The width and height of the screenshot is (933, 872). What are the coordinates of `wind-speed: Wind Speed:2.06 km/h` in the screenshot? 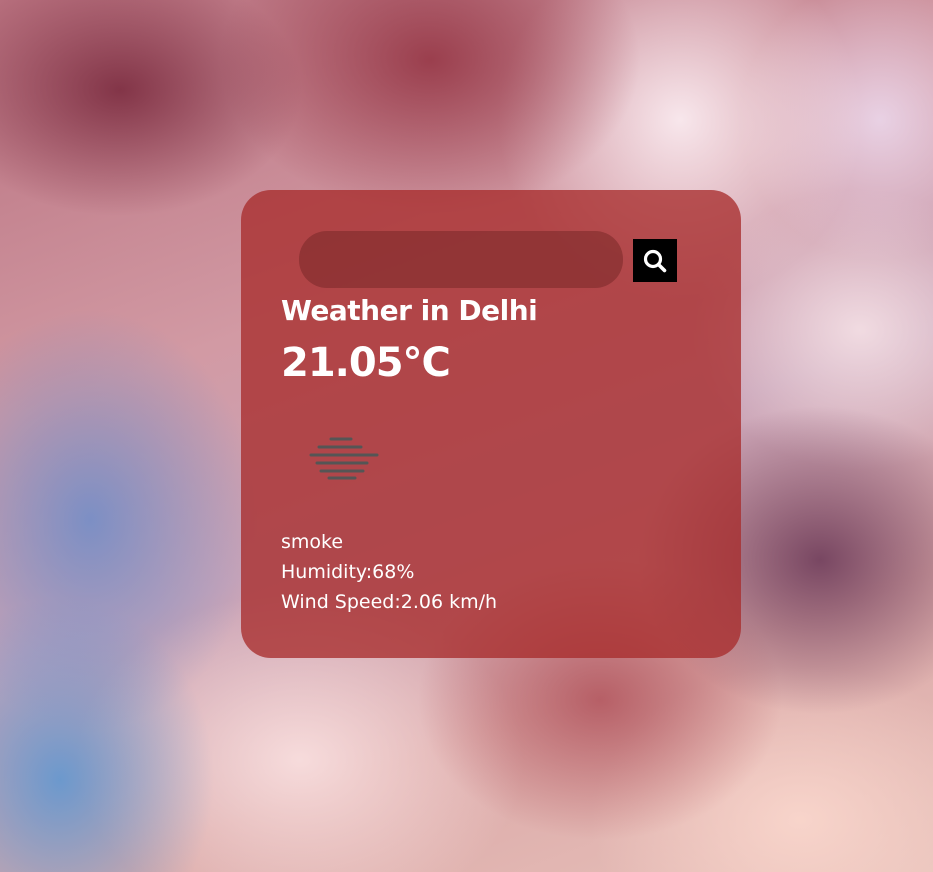 It's located at (389, 602).